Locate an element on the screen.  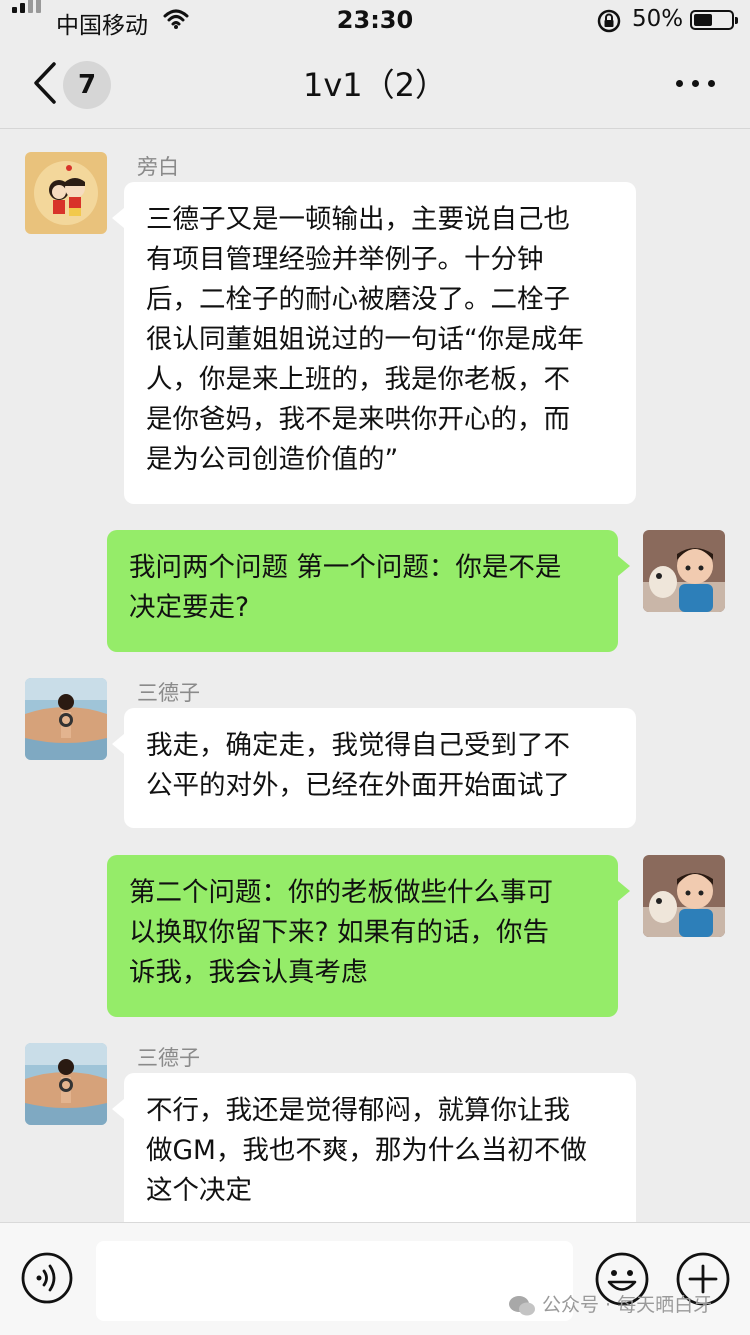
crayon-shin-chan-avatar is located at coordinates (66, 193).